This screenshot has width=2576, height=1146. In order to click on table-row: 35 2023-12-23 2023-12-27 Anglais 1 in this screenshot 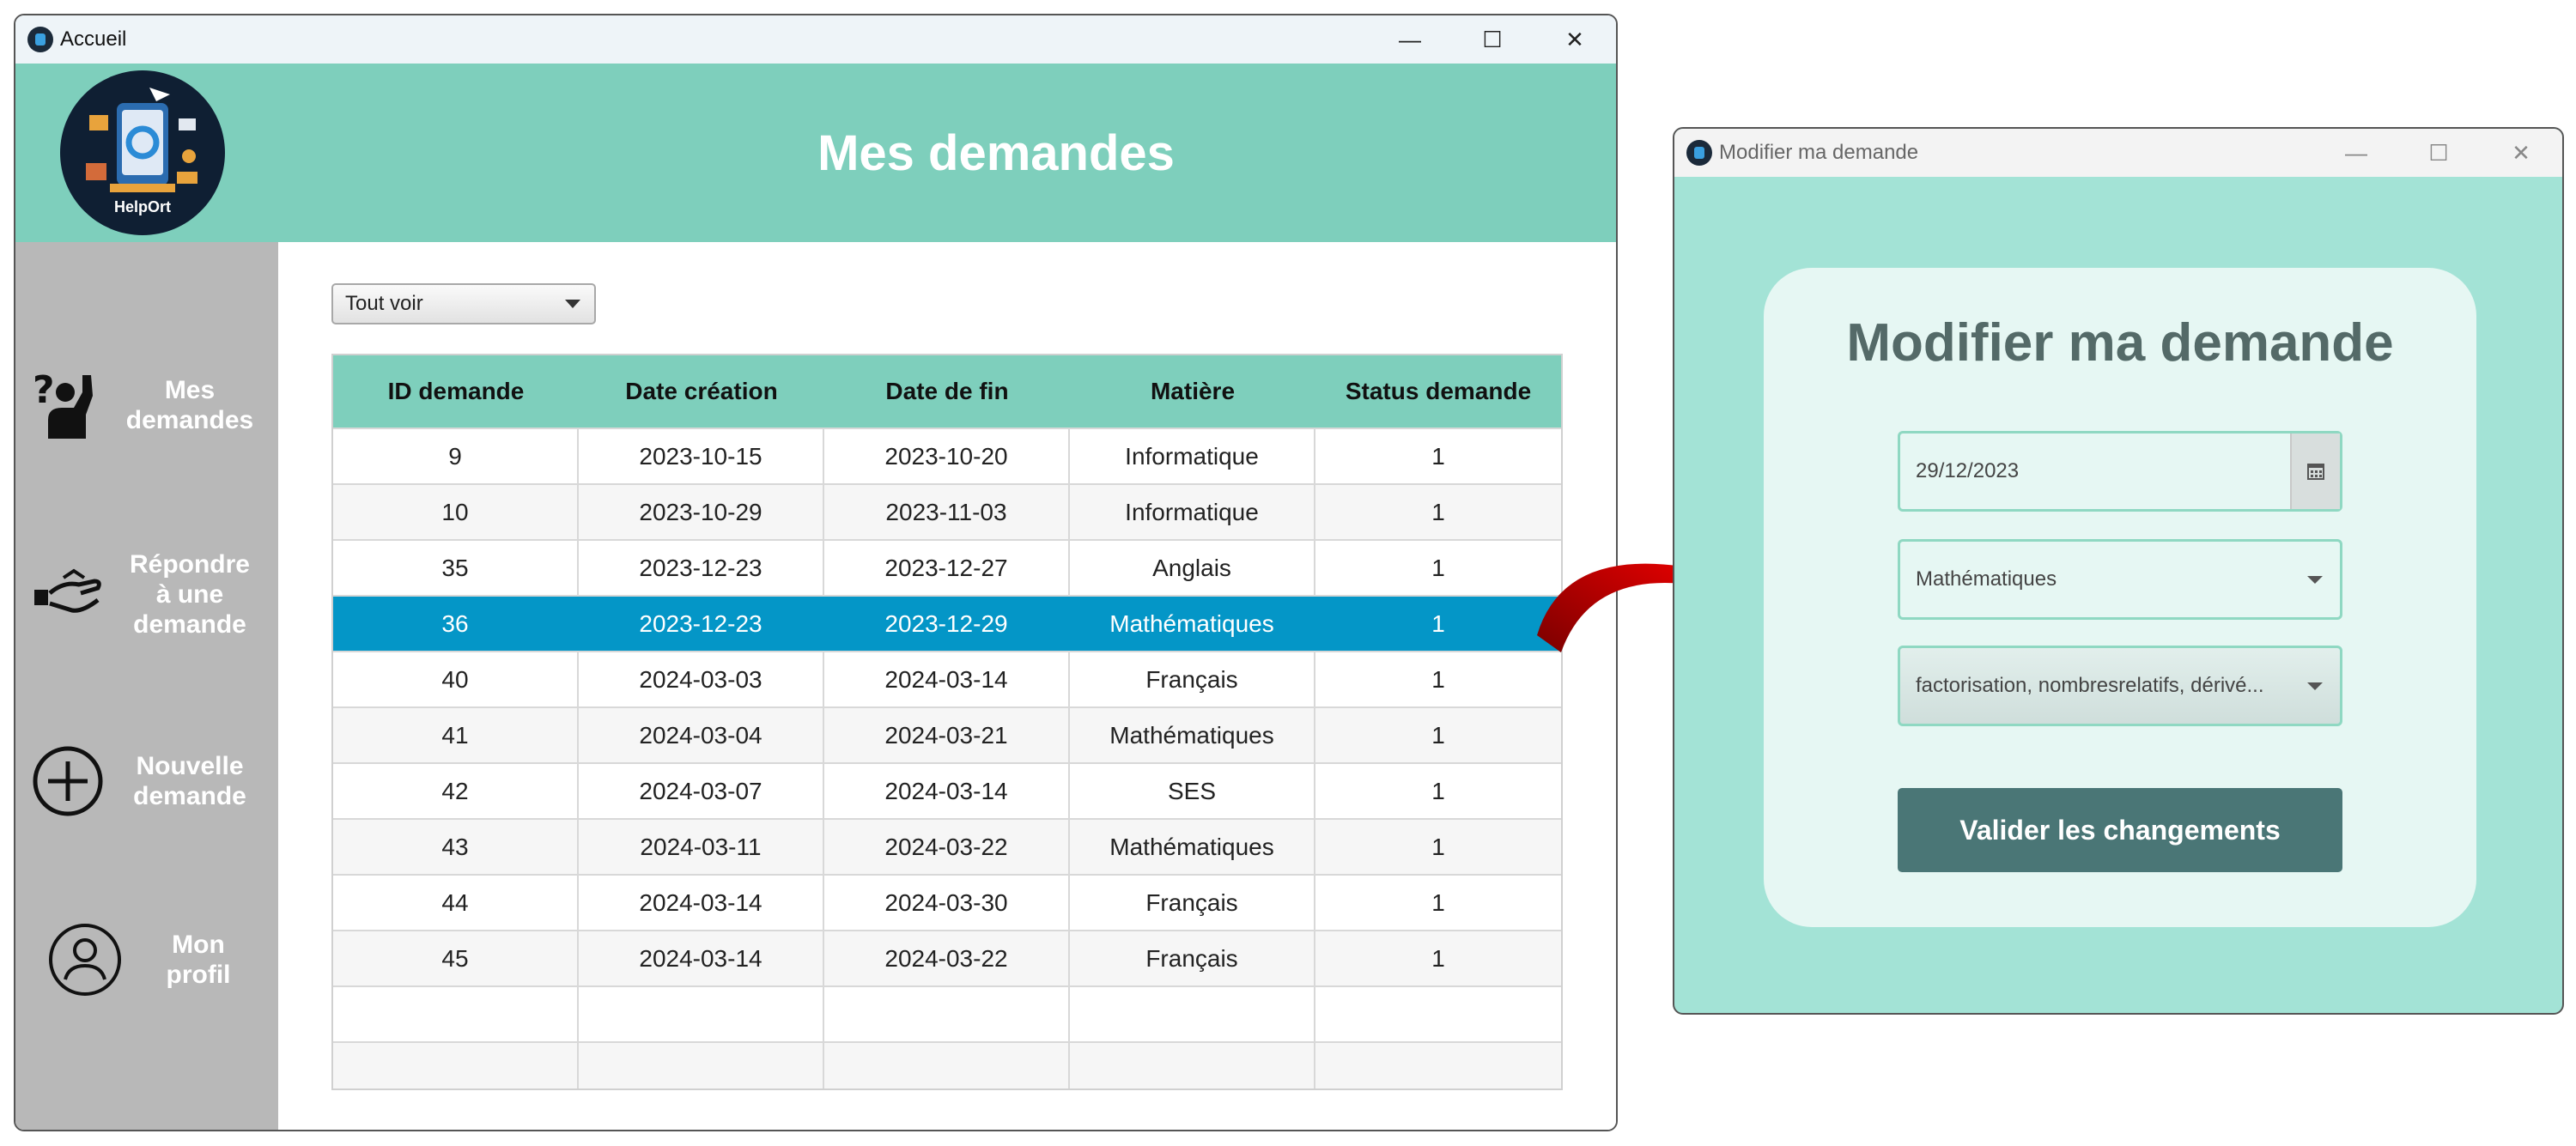, I will do `click(947, 567)`.